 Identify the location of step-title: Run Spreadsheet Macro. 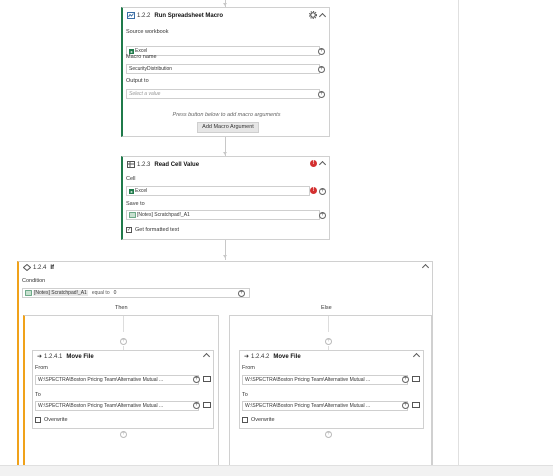
(189, 15).